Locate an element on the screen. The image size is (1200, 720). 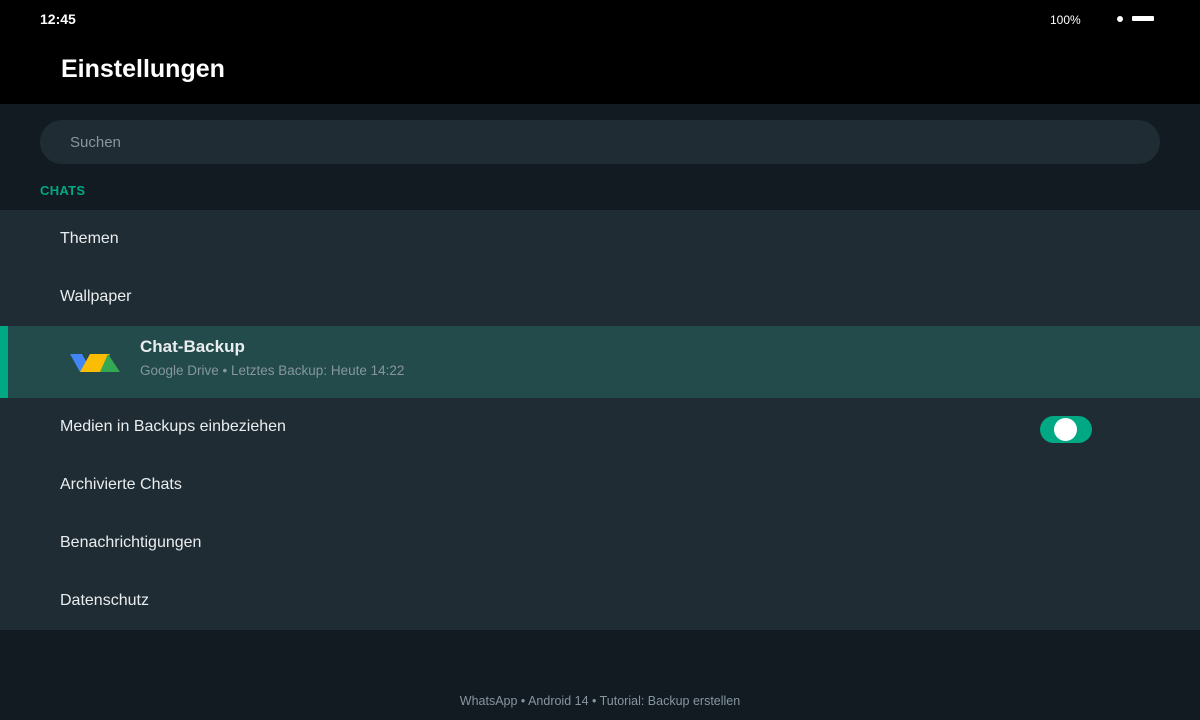
notification-dot-icon is located at coordinates (1120, 19).